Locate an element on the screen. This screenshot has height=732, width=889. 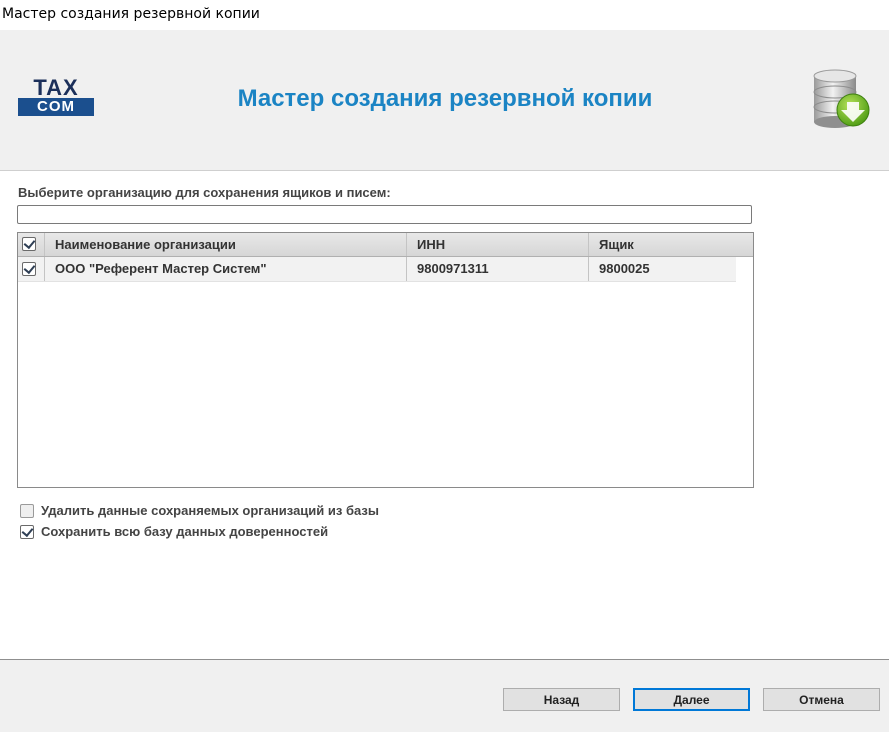
database-download-icon is located at coordinates (841, 98).